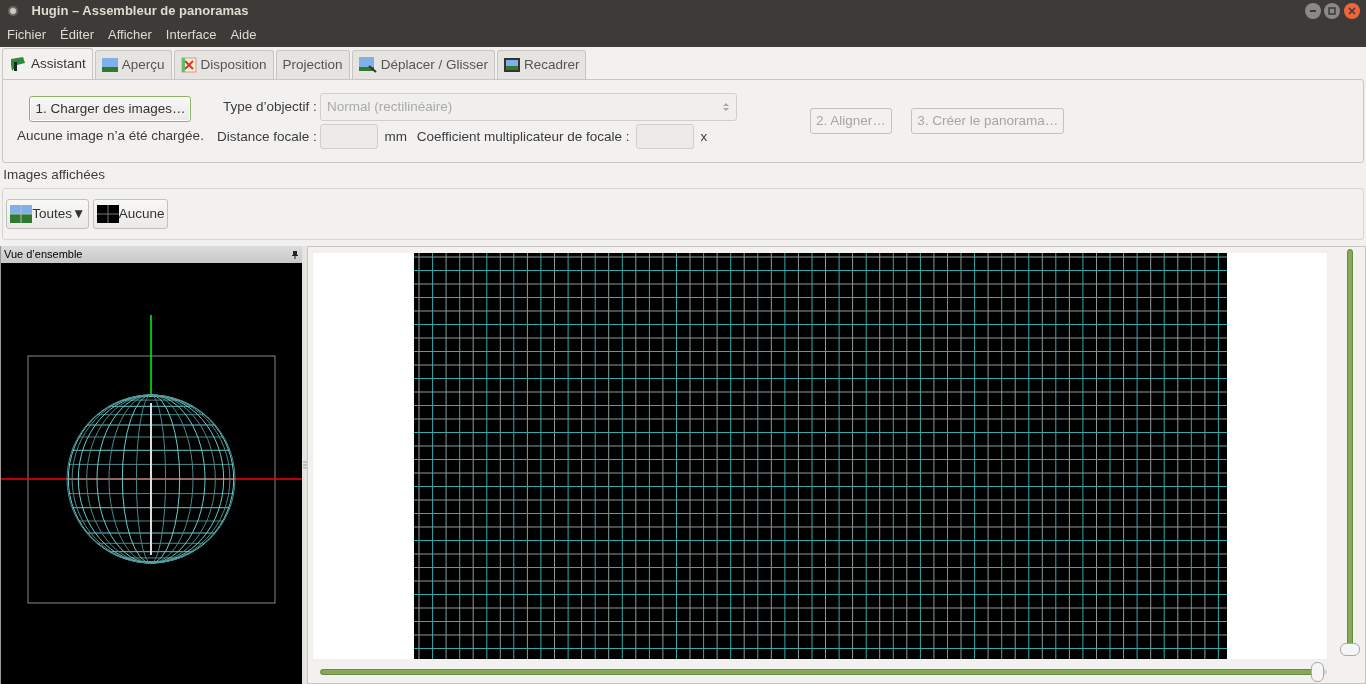 This screenshot has width=1366, height=684. Describe the element at coordinates (348, 137) in the screenshot. I see `focal-length-field` at that location.